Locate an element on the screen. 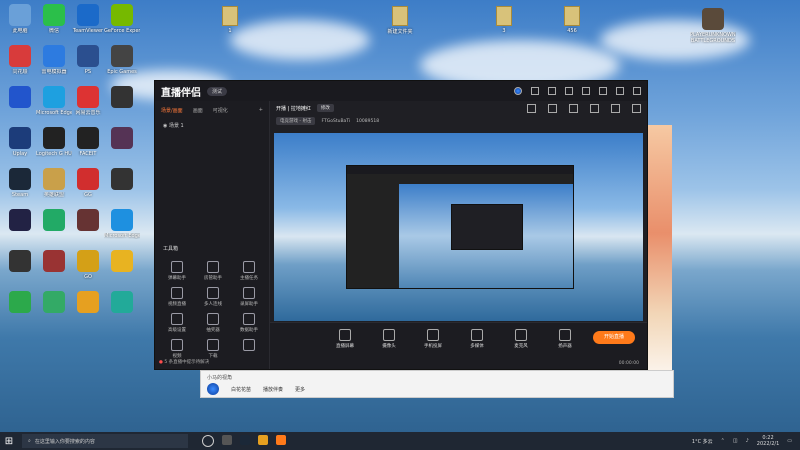  minimize-icon is located at coordinates (603, 91).